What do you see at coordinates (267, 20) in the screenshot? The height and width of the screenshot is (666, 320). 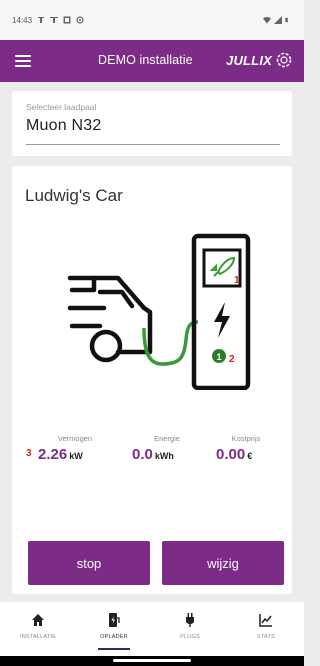 I see `wifi-icon` at bounding box center [267, 20].